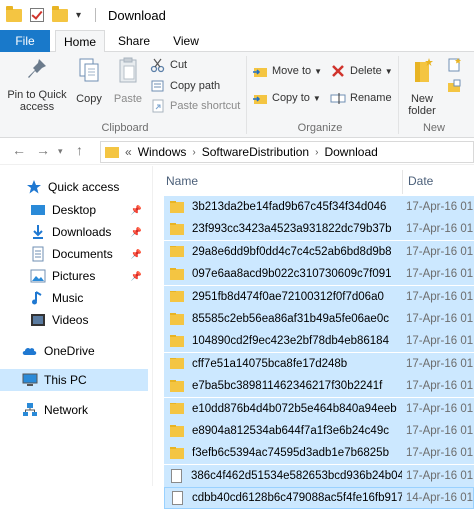 This screenshot has width=474, height=509. What do you see at coordinates (74, 320) in the screenshot?
I see `nav-videos: Videos` at bounding box center [74, 320].